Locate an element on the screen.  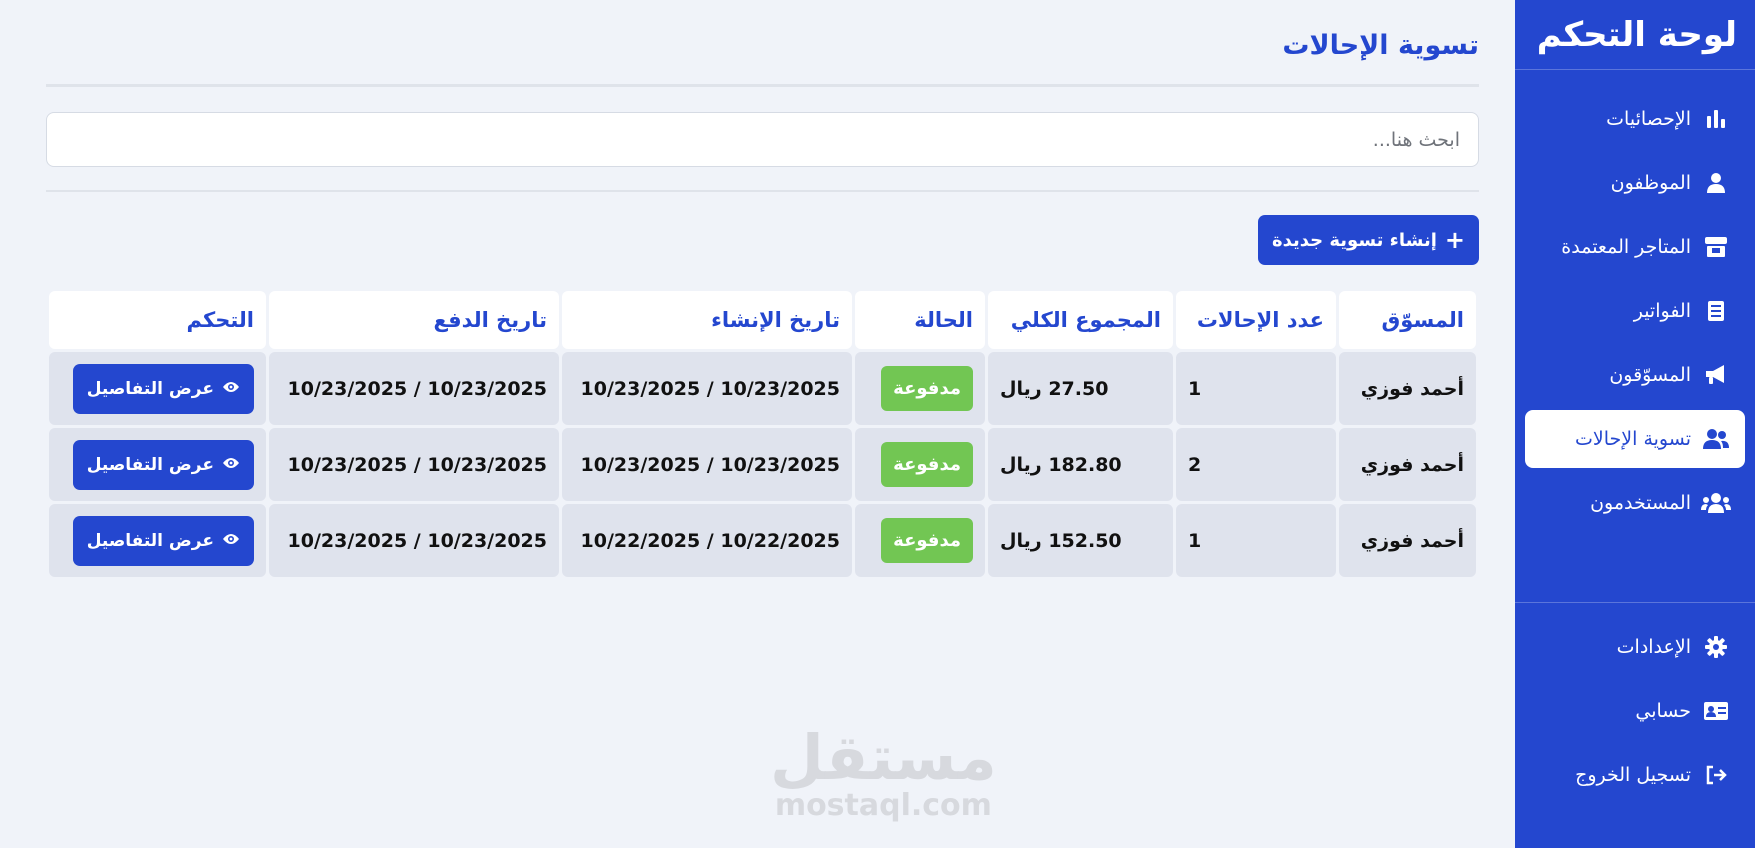
sidebar-item-referral-settlement: تسوية الإحالات is located at coordinates (1635, 439).